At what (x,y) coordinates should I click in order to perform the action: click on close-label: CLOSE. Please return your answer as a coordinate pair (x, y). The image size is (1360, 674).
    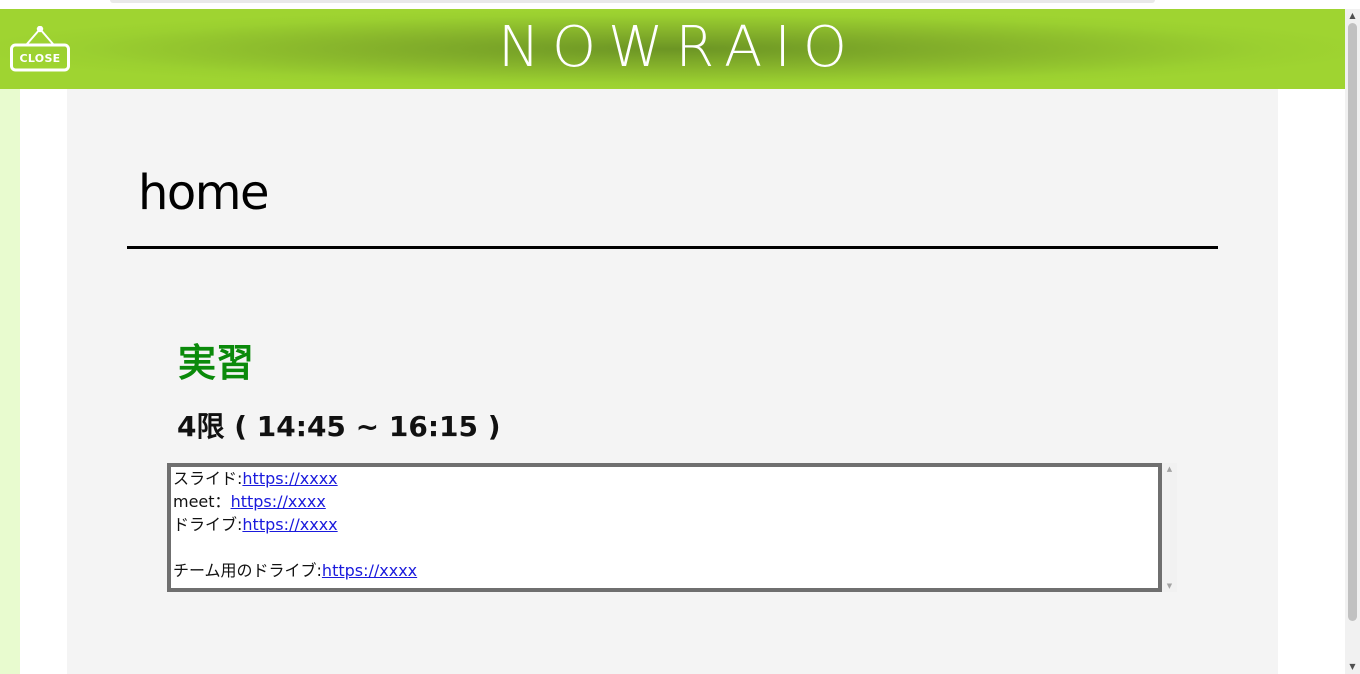
    Looking at the image, I should click on (40, 58).